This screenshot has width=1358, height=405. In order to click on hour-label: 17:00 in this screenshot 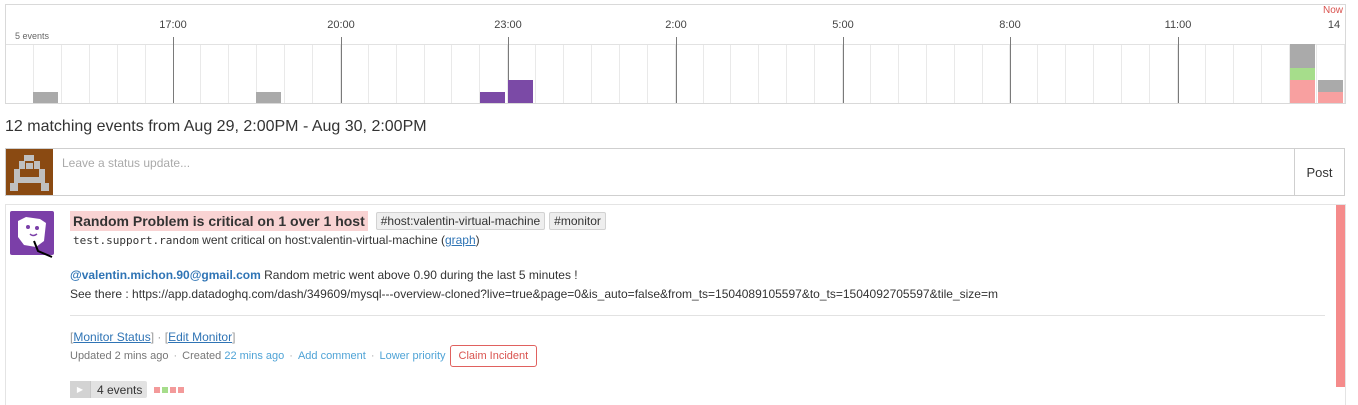, I will do `click(173, 25)`.